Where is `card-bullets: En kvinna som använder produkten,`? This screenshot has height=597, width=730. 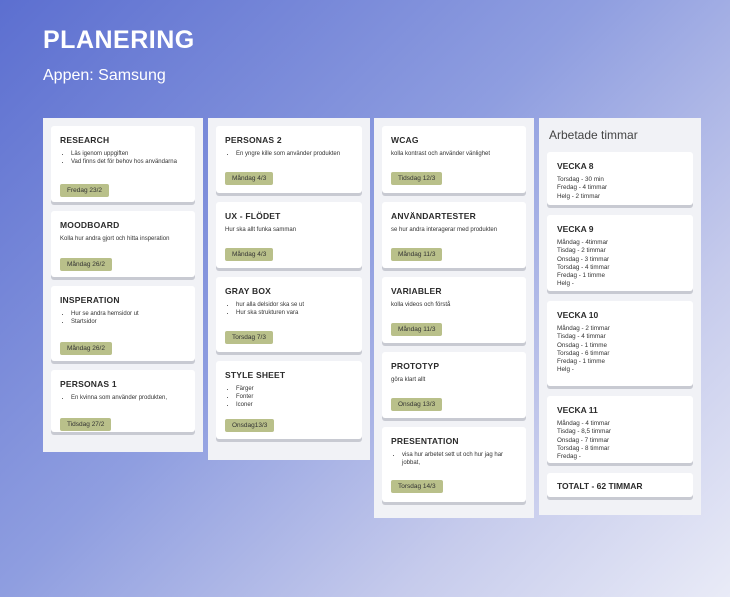 card-bullets: En kvinna som använder produkten, is located at coordinates (123, 398).